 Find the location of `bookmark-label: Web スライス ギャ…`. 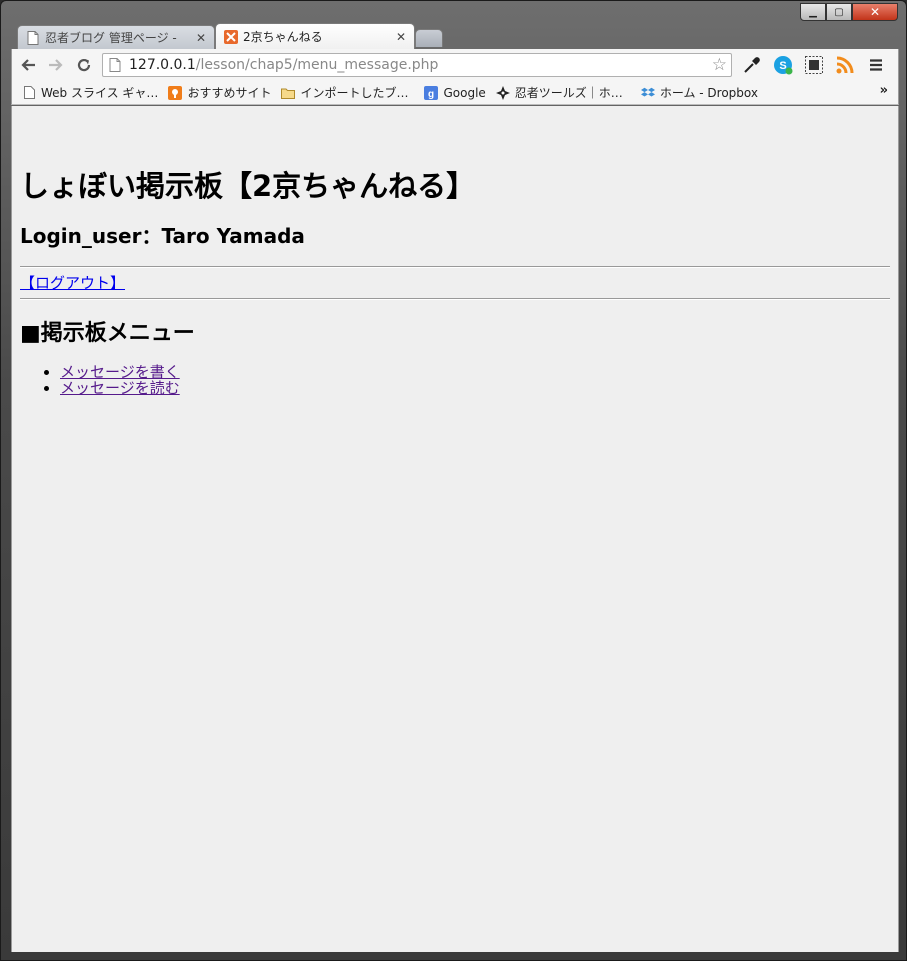

bookmark-label: Web スライス ギャ… is located at coordinates (100, 93).